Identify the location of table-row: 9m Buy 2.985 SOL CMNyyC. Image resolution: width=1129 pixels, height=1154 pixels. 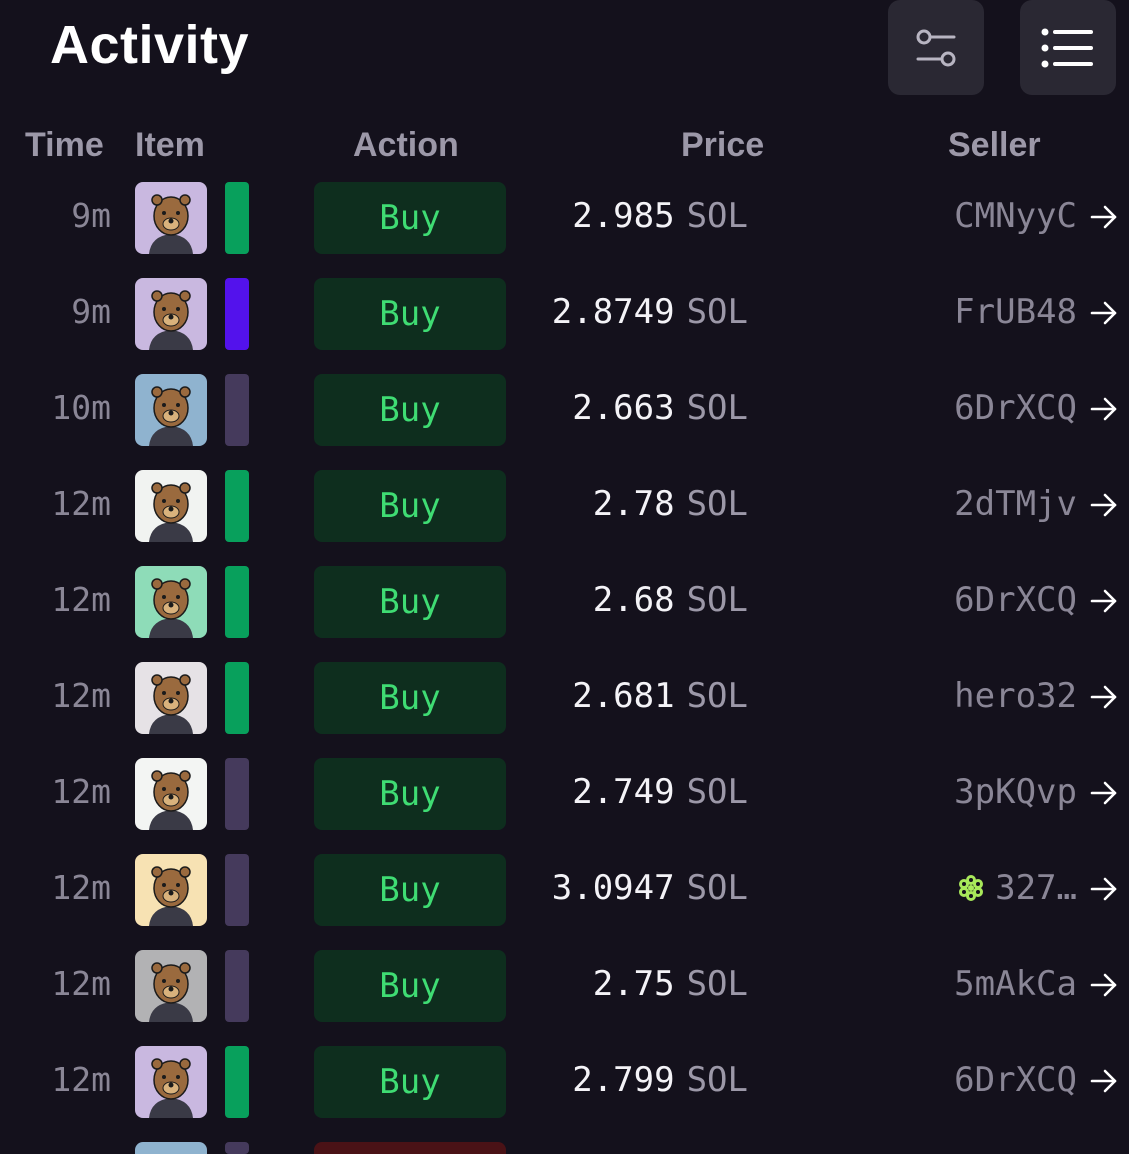
(564, 230).